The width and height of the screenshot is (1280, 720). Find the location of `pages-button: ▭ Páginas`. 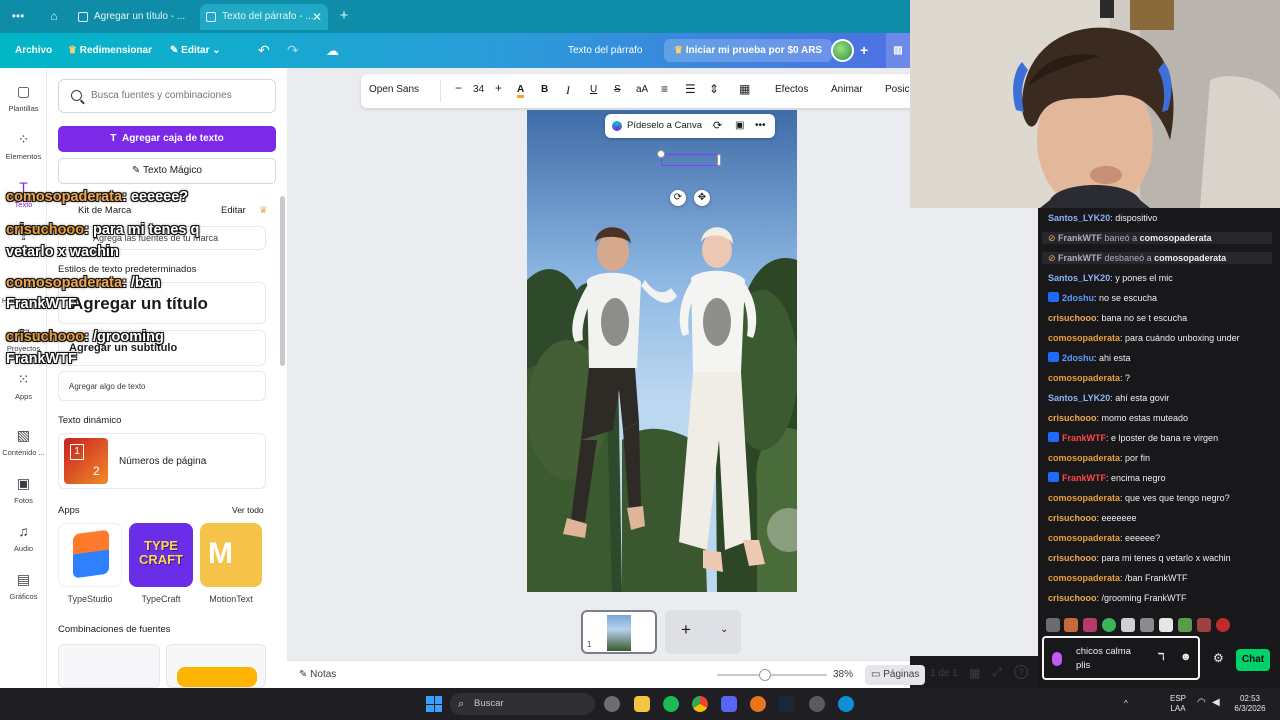

pages-button: ▭ Páginas is located at coordinates (895, 675).